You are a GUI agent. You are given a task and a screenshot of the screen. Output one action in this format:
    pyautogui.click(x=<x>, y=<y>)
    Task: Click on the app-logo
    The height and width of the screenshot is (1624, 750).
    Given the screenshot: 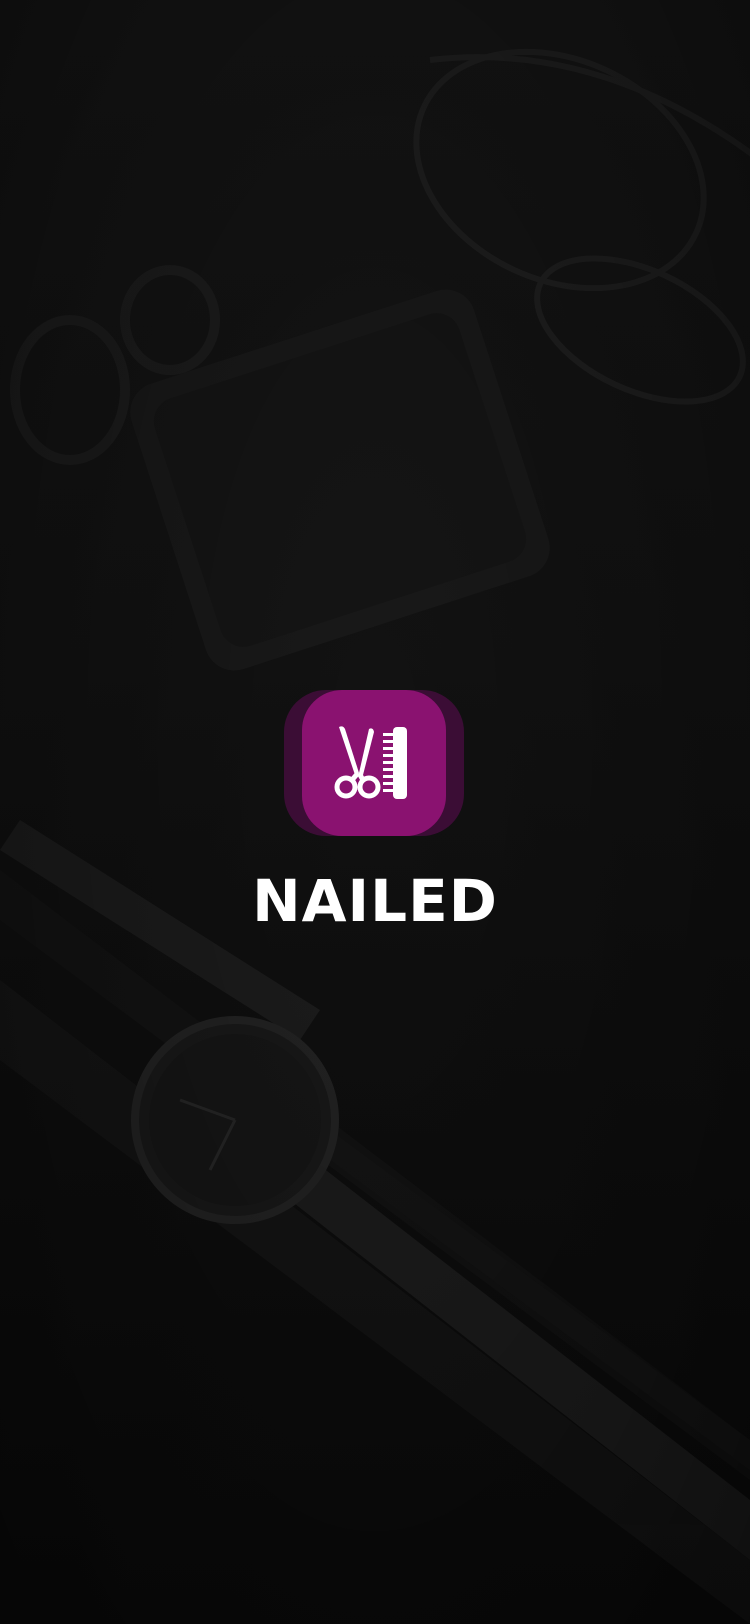 What is the action you would take?
    pyautogui.click(x=374, y=763)
    